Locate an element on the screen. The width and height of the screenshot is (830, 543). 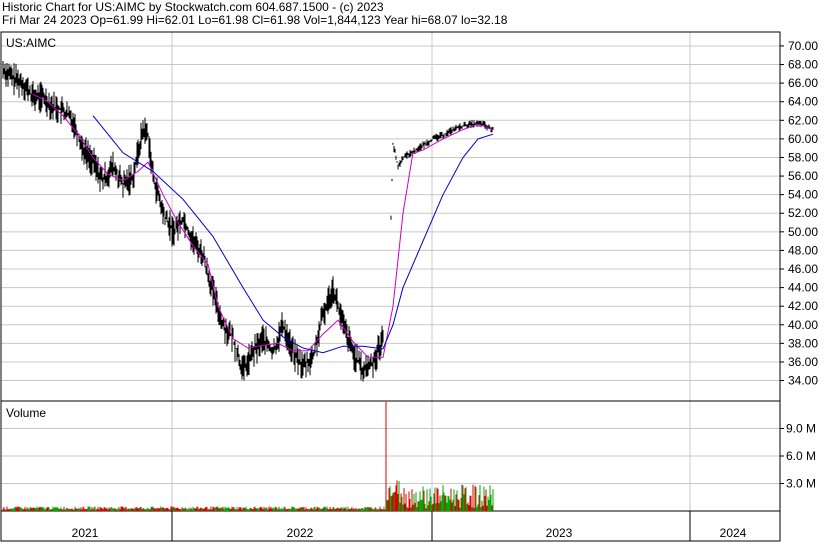
price-tick-label: 54.00 is located at coordinates (803, 195).